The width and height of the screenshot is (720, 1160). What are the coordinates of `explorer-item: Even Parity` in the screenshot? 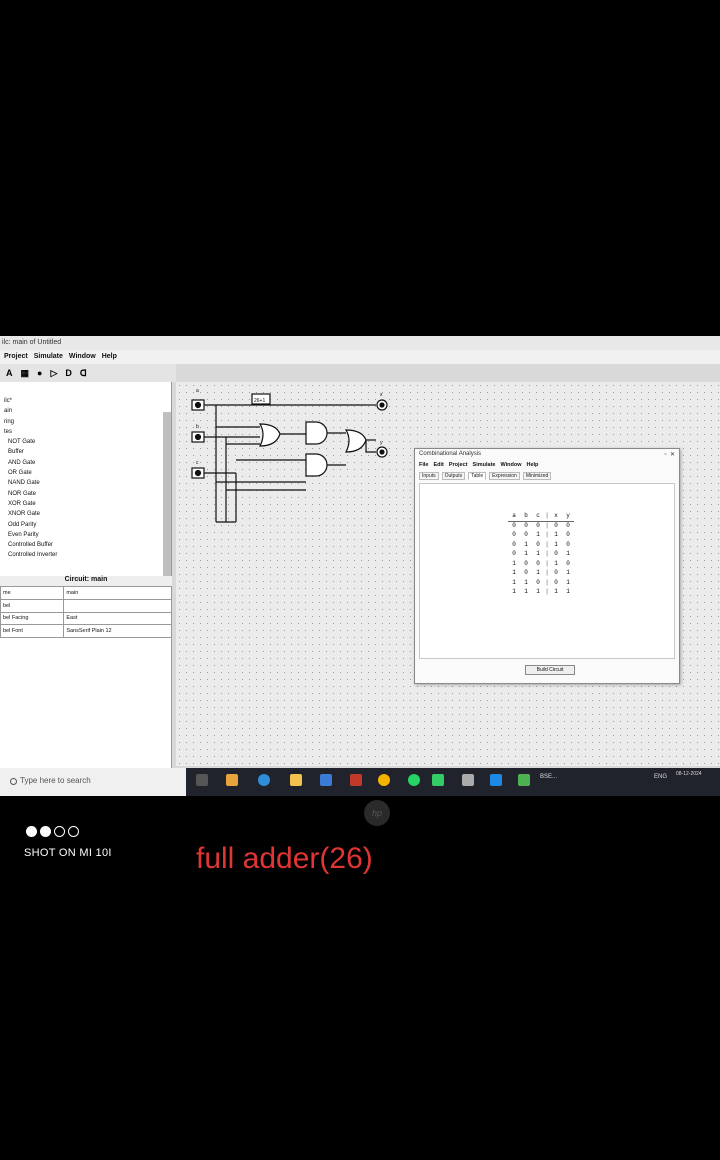 It's located at (85, 535).